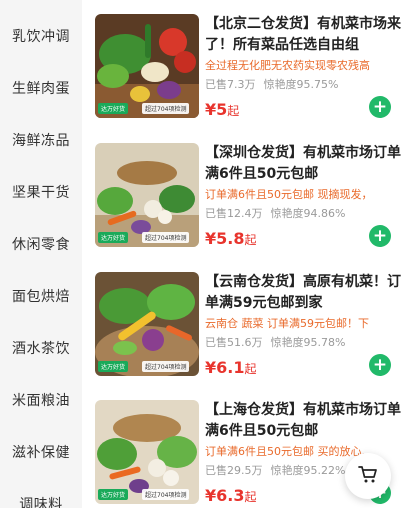 The image size is (405, 508). I want to click on product-title: 【北京二仓发货】有机菜市场来了！所有菜品任选自由组, so click(303, 35).